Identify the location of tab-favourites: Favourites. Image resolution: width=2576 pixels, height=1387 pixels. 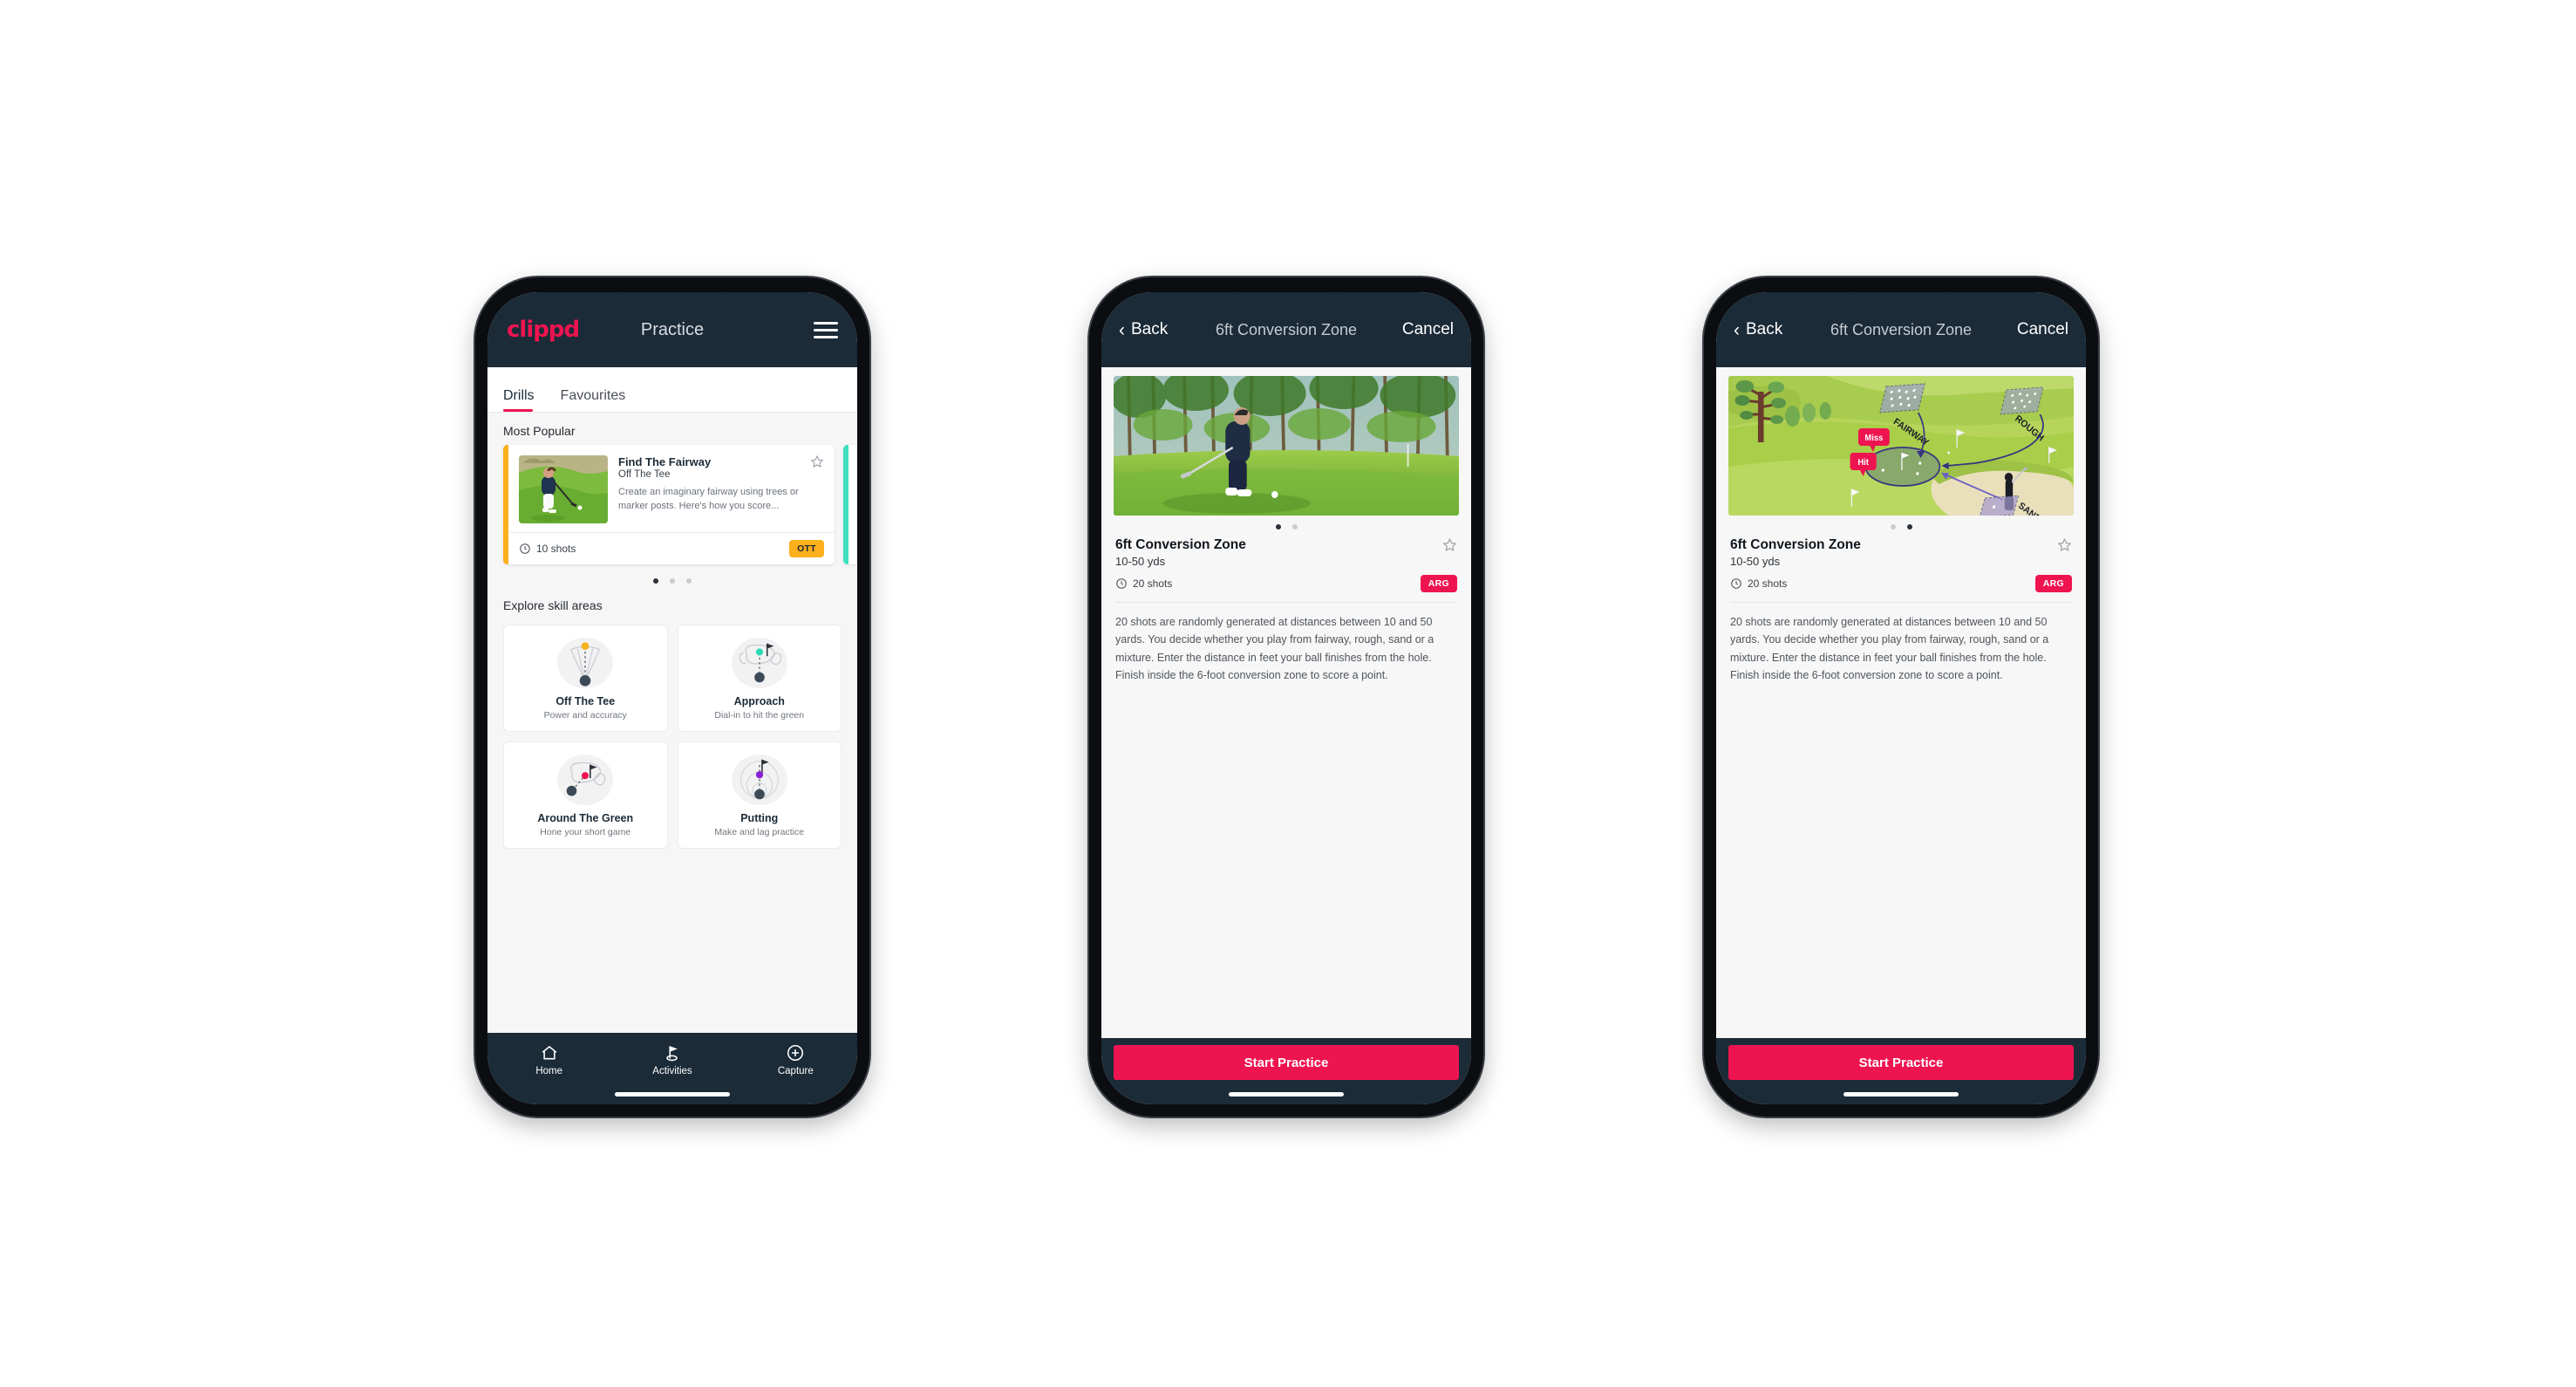
(599, 400).